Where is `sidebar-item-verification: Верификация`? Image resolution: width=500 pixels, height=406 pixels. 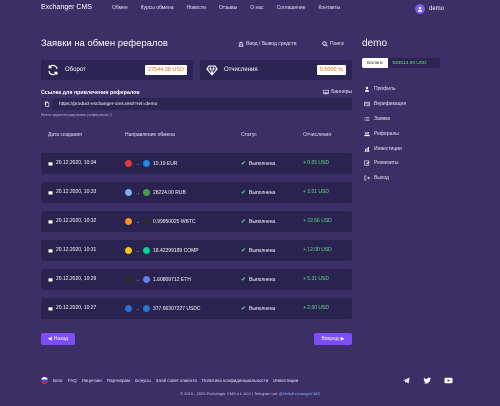
sidebar-item-verification: Верификация is located at coordinates (385, 104).